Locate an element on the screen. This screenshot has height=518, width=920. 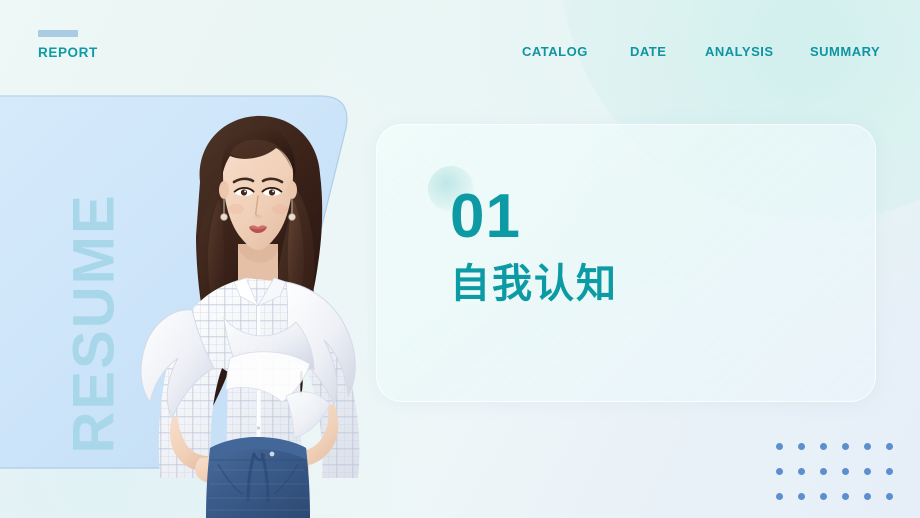
nav-item-analysis: ANALYSIS is located at coordinates (747, 52).